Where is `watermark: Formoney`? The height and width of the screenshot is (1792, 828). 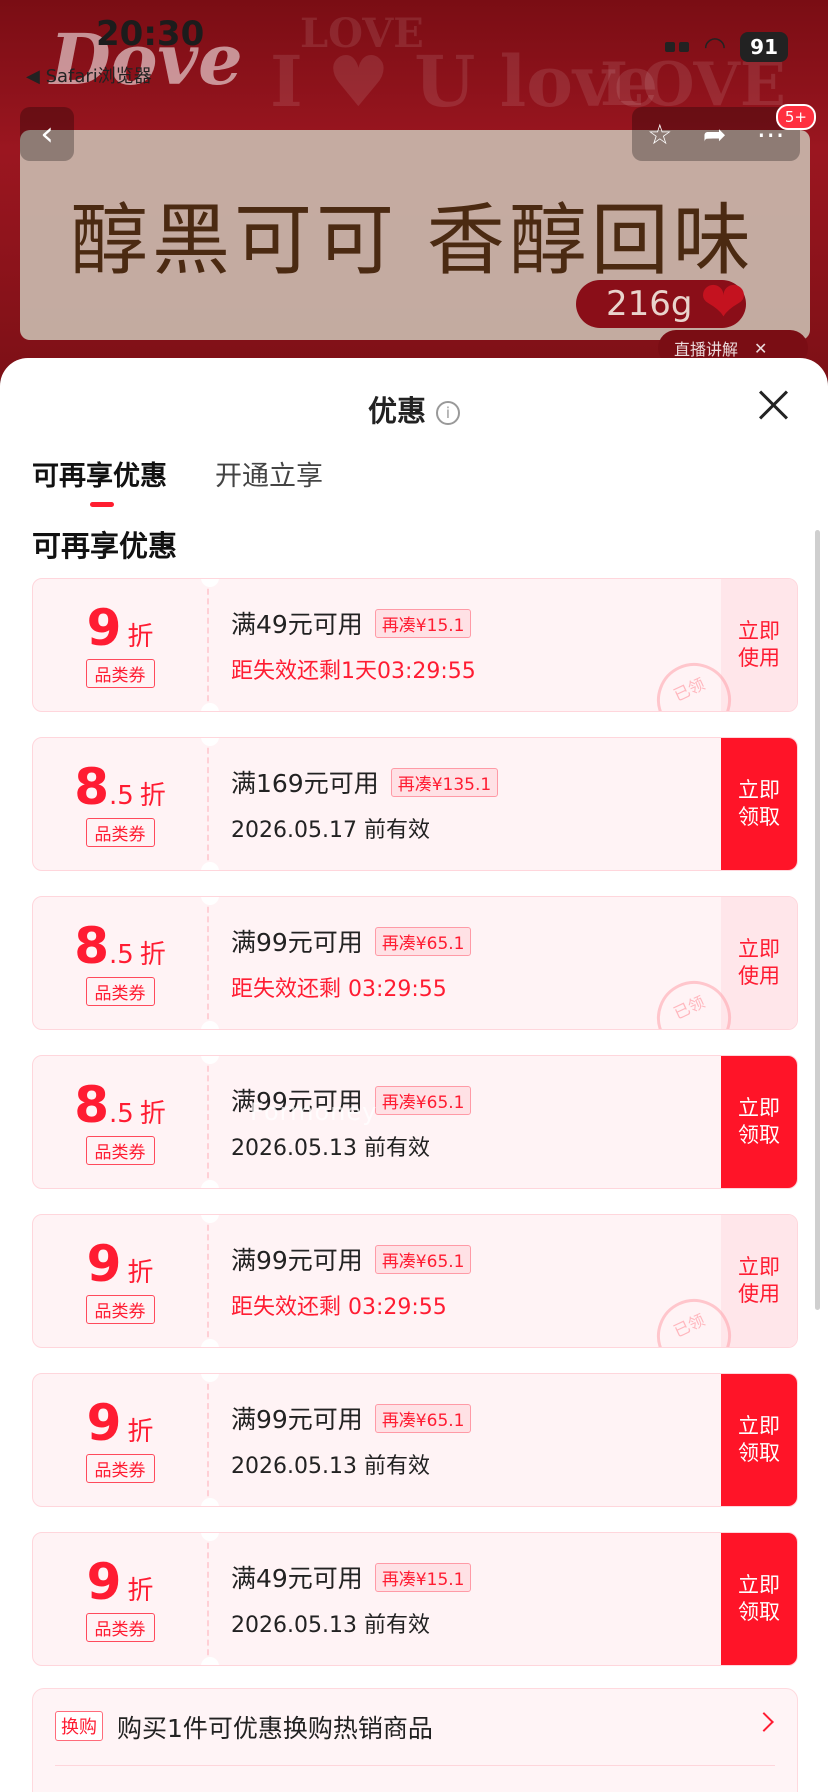
watermark: Formoney is located at coordinates (314, 1112).